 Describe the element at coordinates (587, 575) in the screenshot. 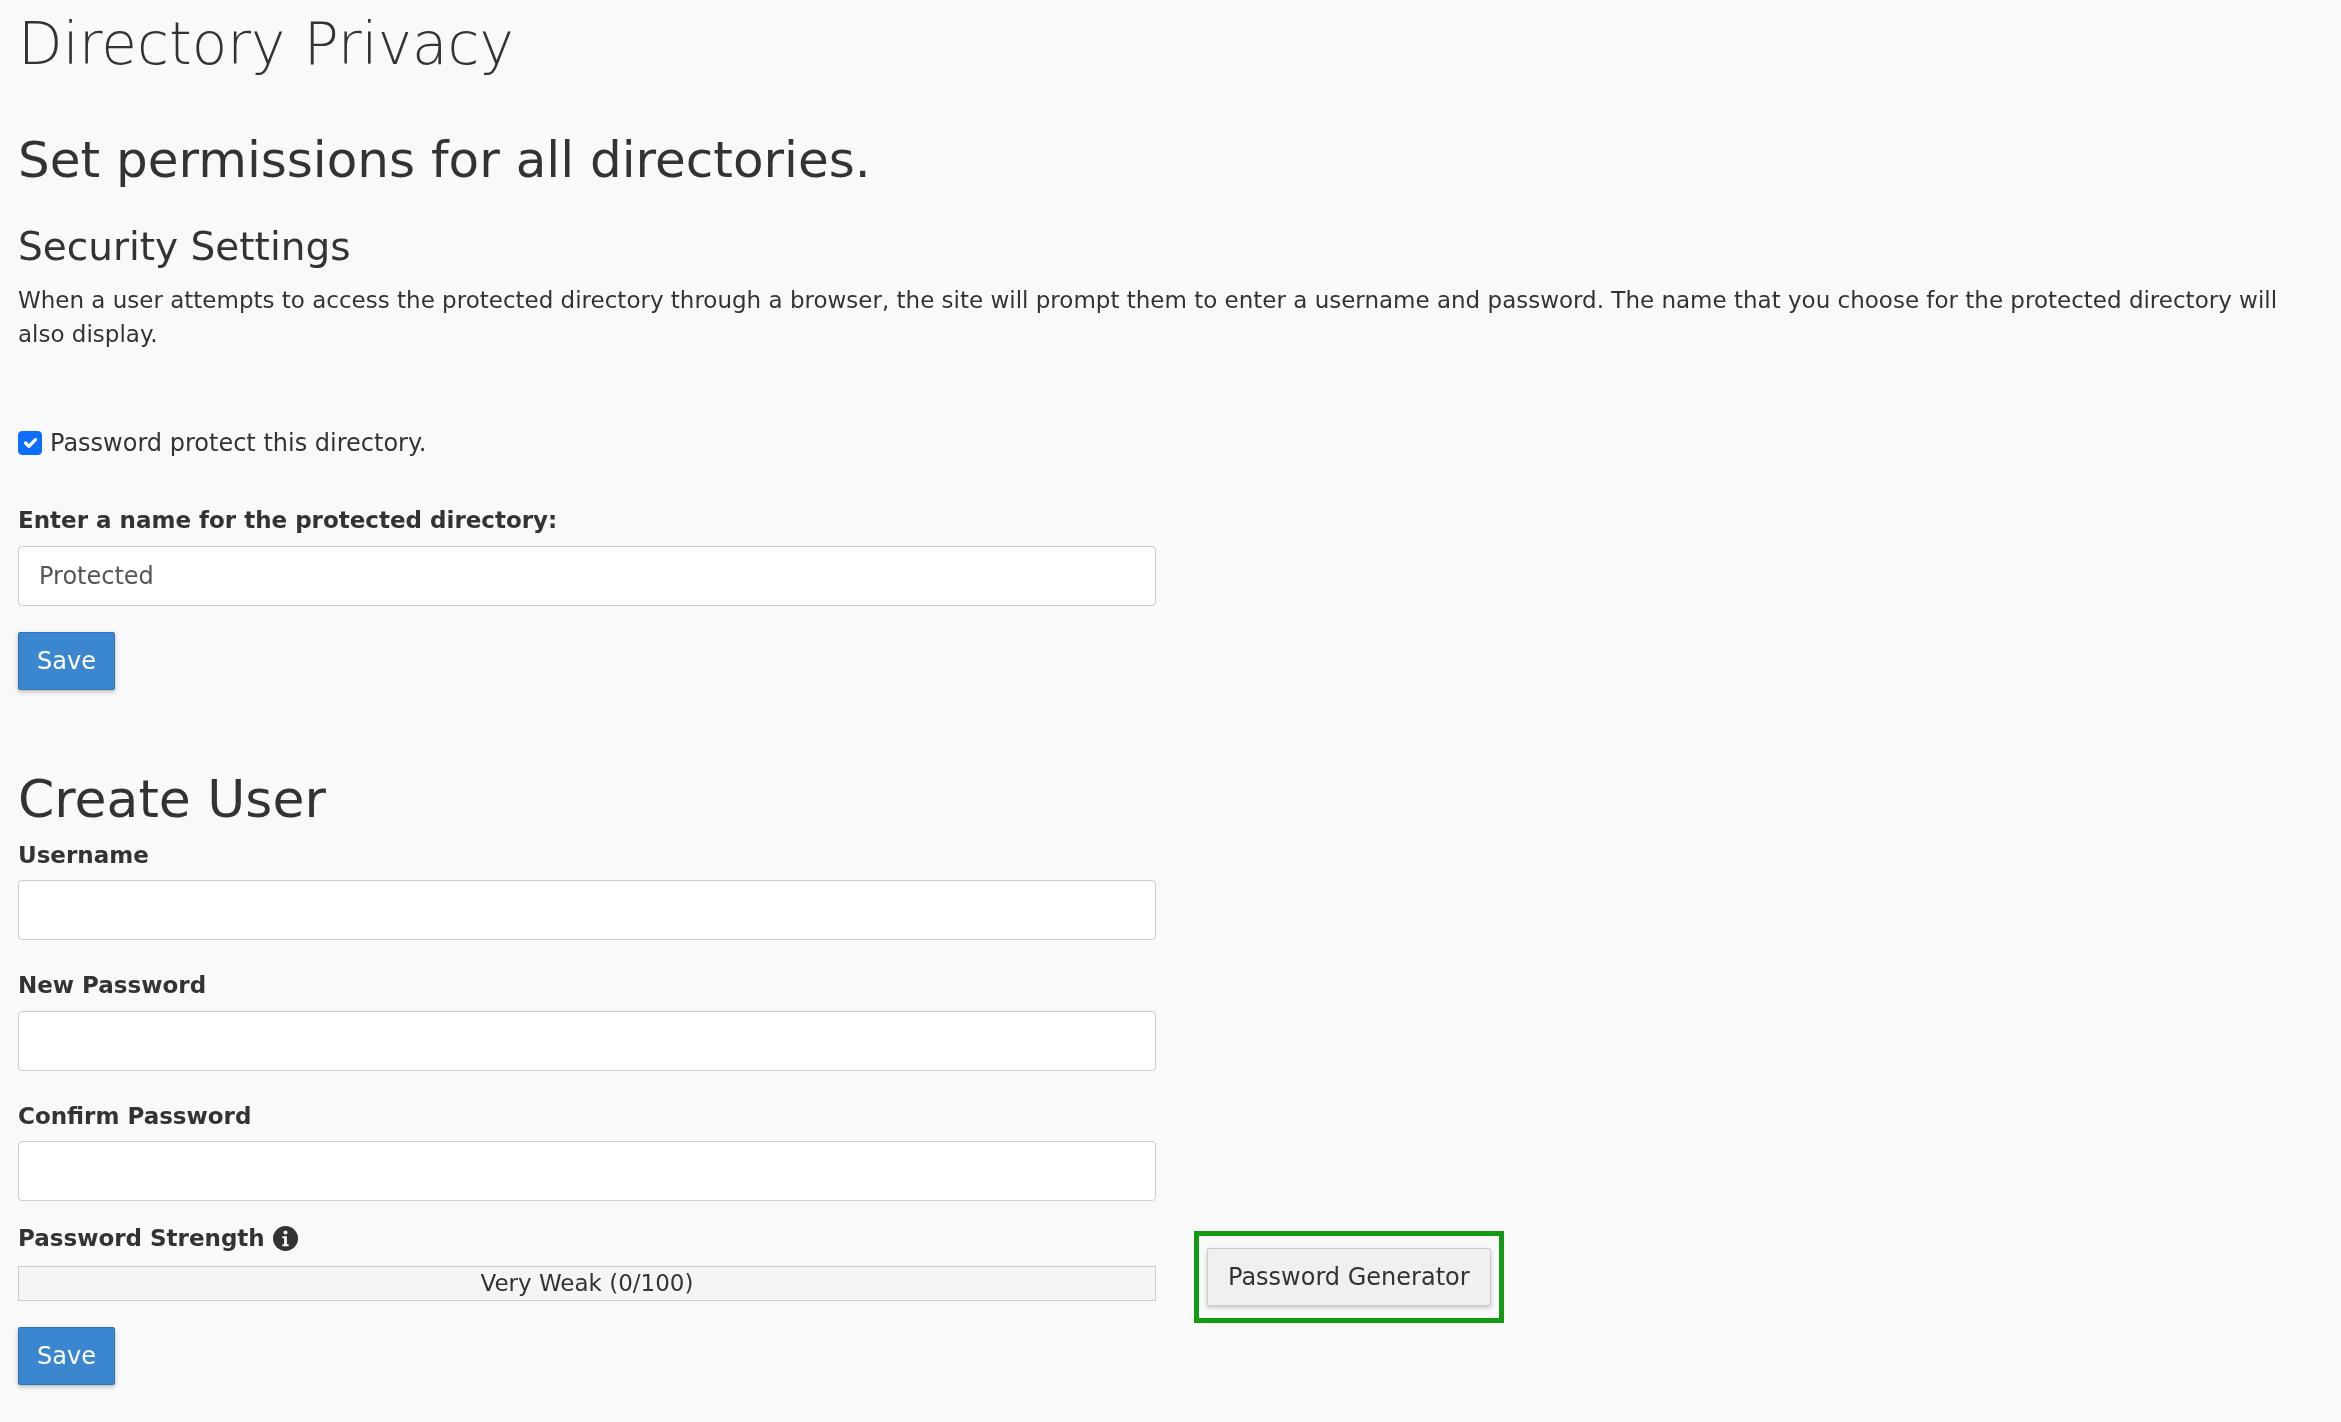

I see `directory-name-field: Protected` at that location.